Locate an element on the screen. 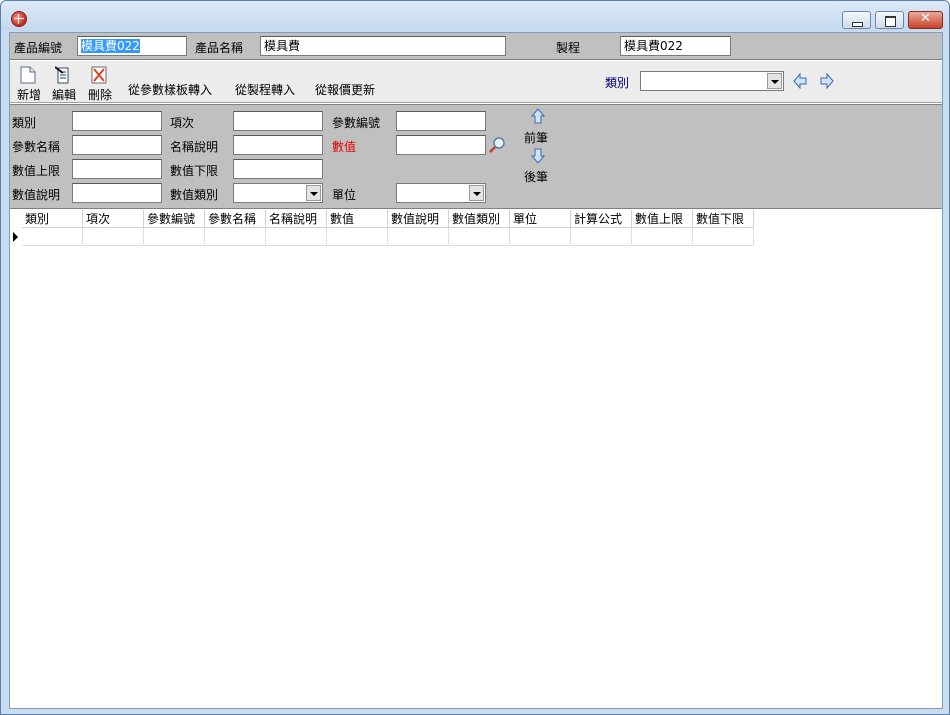  value-type-select is located at coordinates (278, 193).